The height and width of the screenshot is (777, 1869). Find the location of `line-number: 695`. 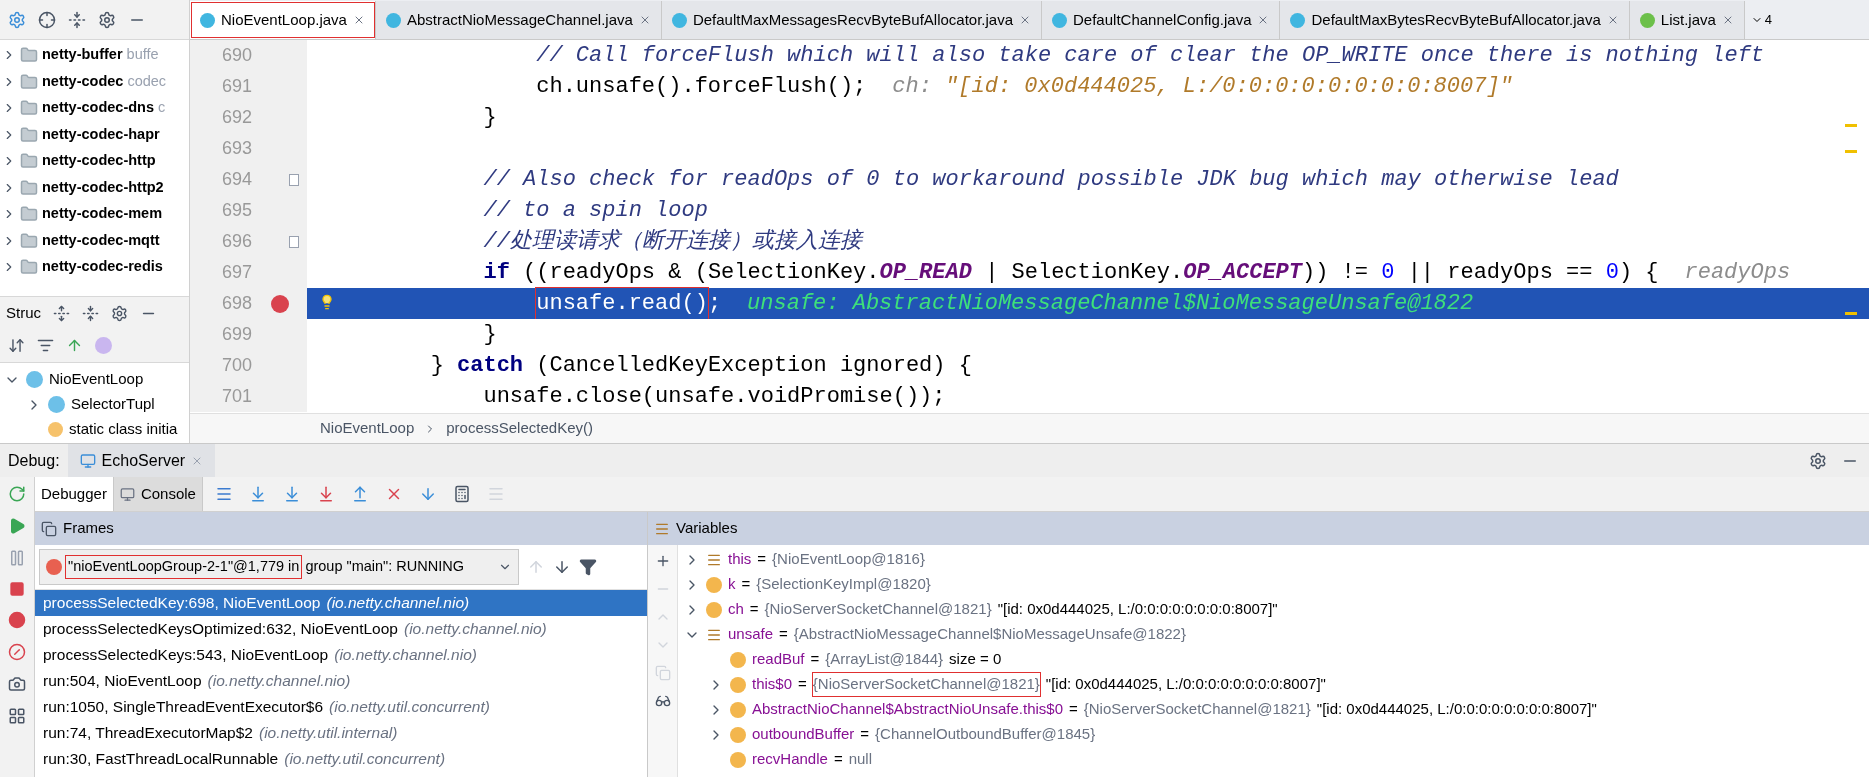

line-number: 695 is located at coordinates (236, 210).